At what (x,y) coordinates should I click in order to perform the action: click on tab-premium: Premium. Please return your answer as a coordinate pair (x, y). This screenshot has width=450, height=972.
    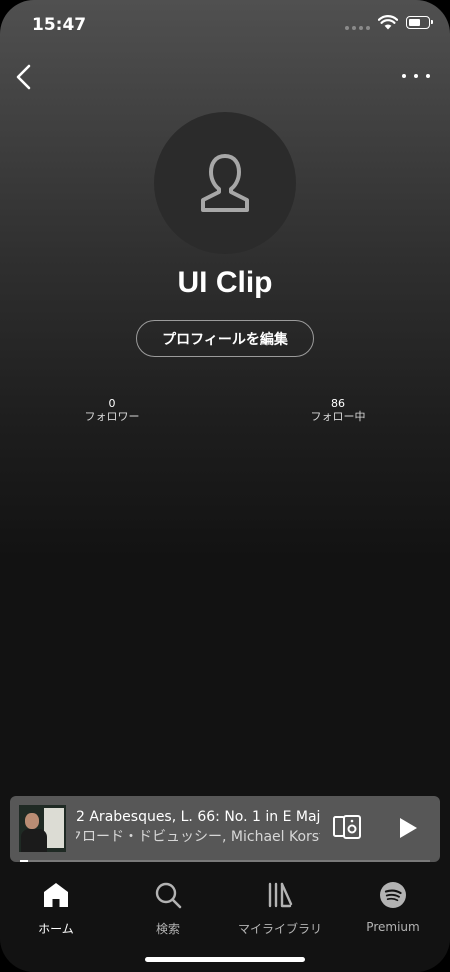
    Looking at the image, I should click on (393, 906).